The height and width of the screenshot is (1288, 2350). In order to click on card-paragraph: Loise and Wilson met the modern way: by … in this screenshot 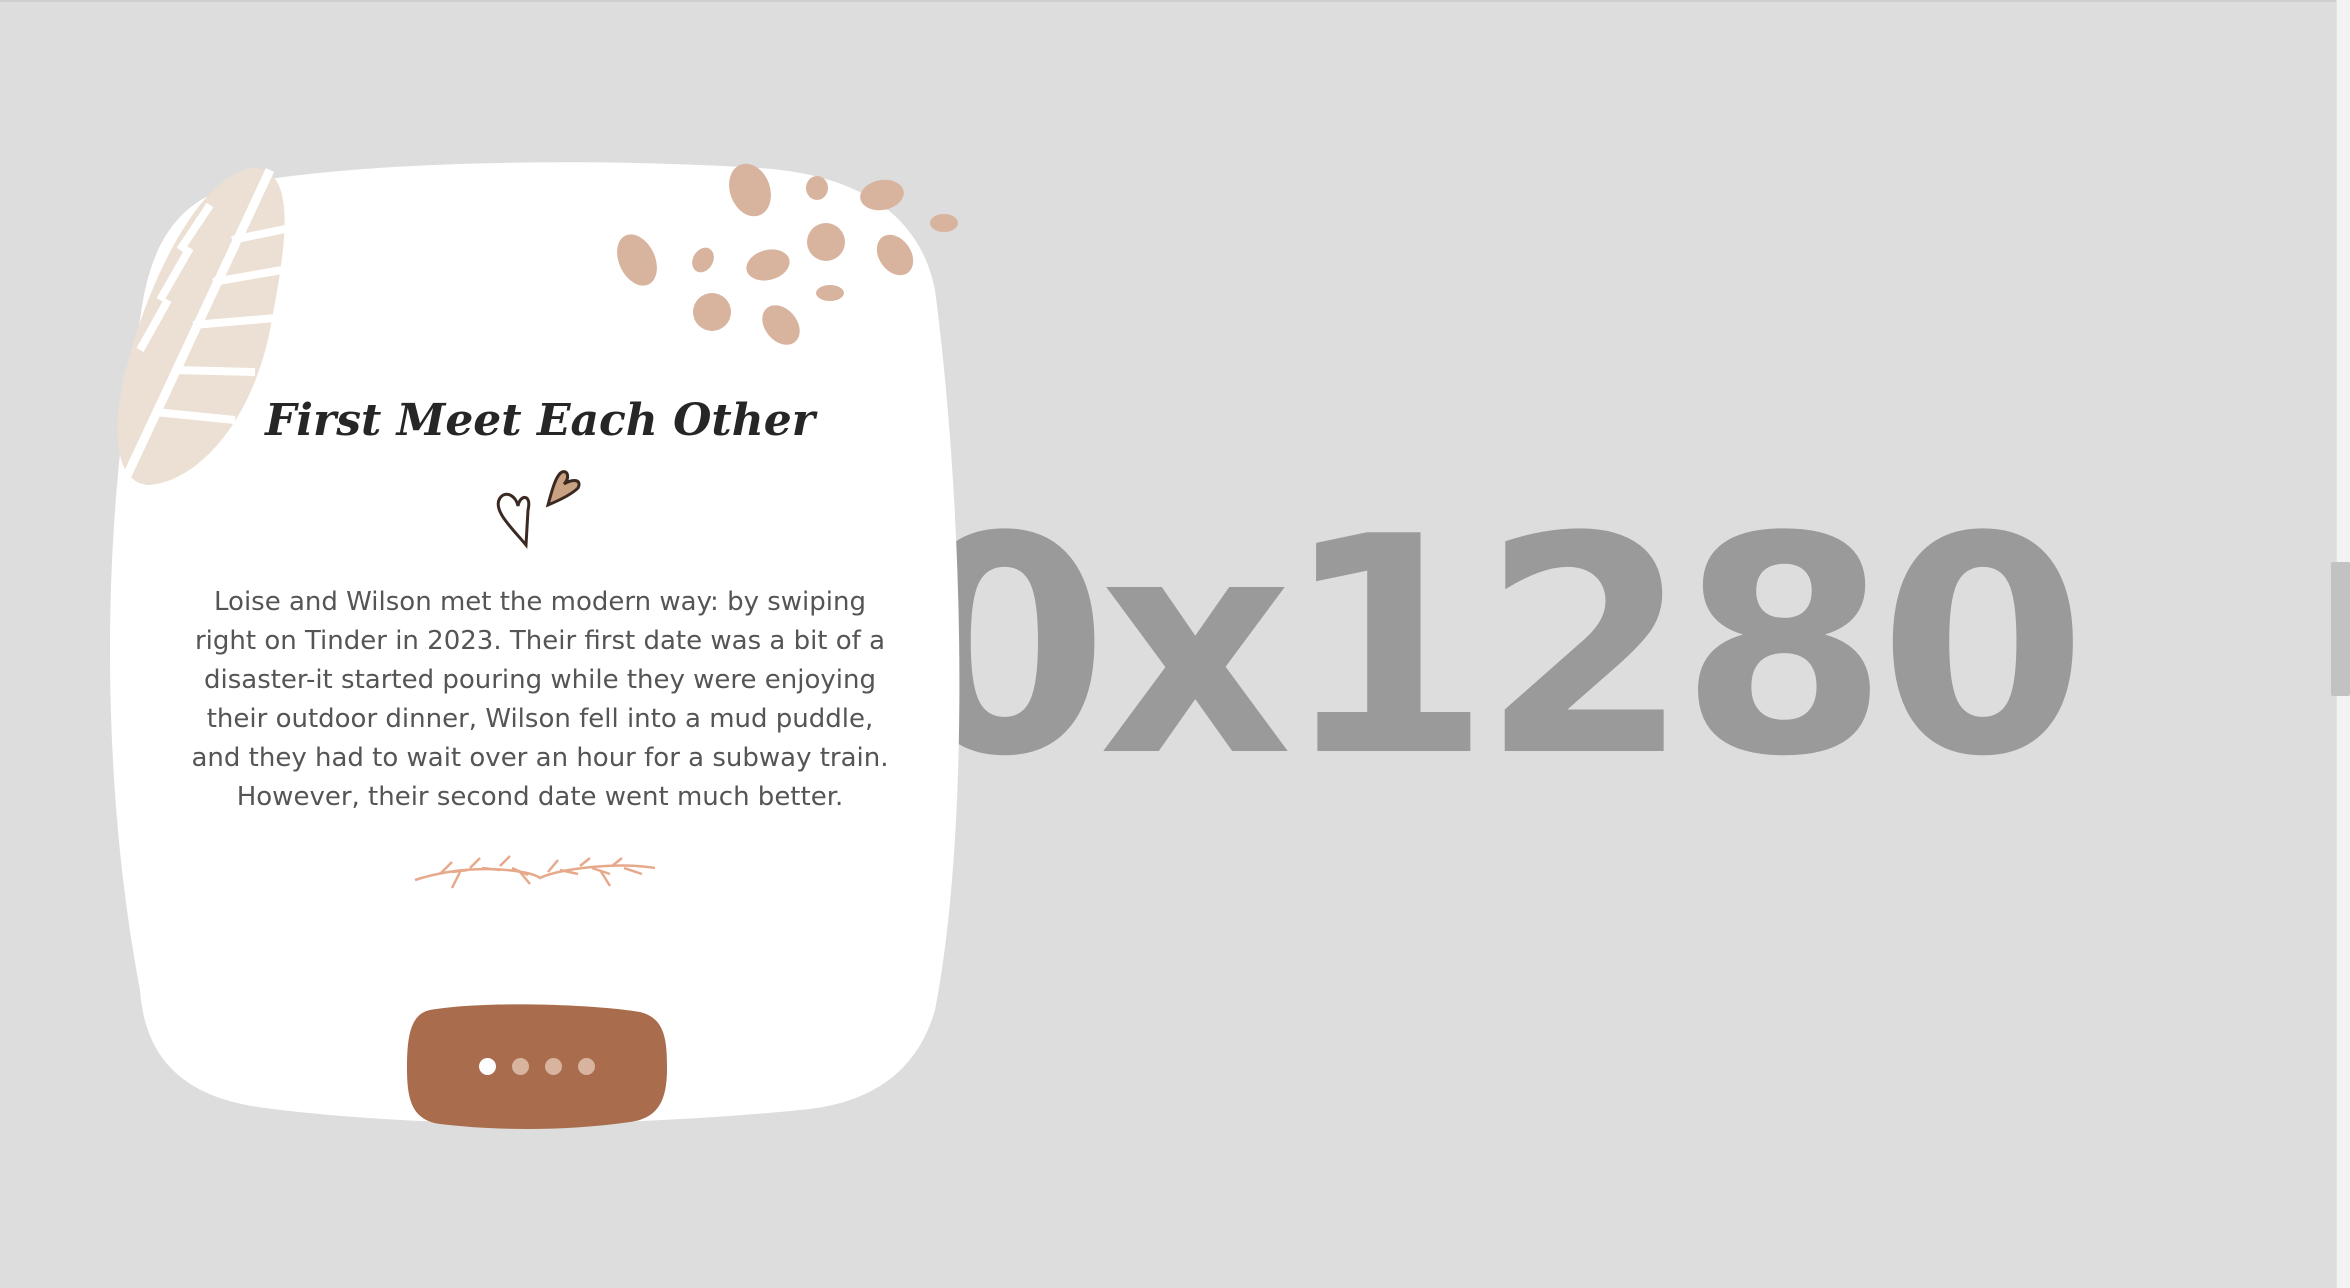, I will do `click(540, 699)`.